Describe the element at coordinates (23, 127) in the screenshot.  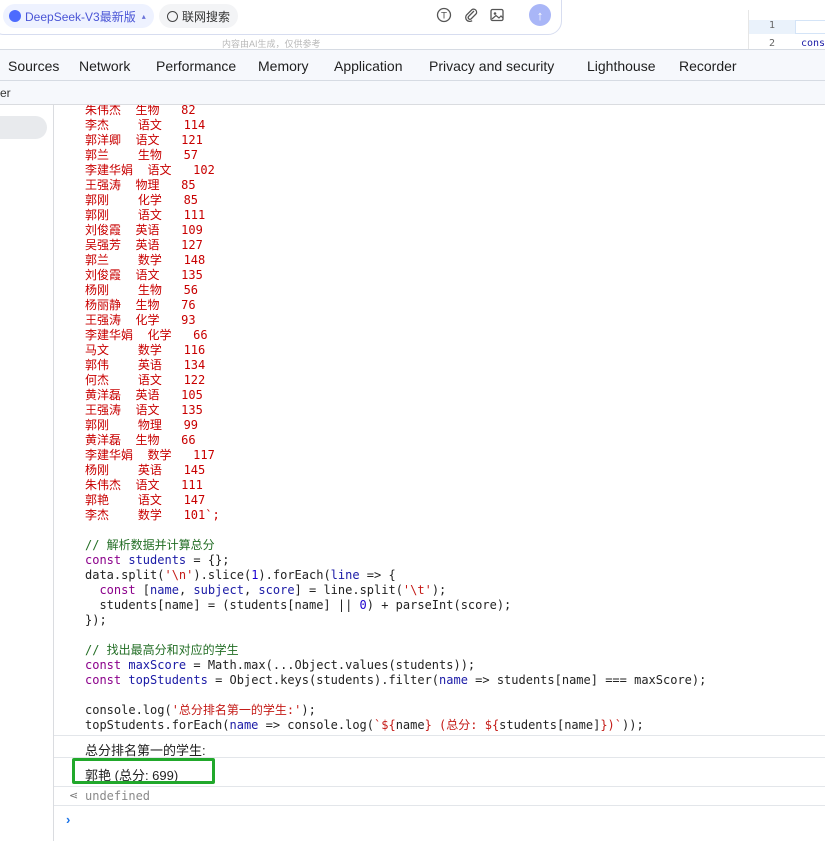
I see `sidebar-selected-item` at that location.